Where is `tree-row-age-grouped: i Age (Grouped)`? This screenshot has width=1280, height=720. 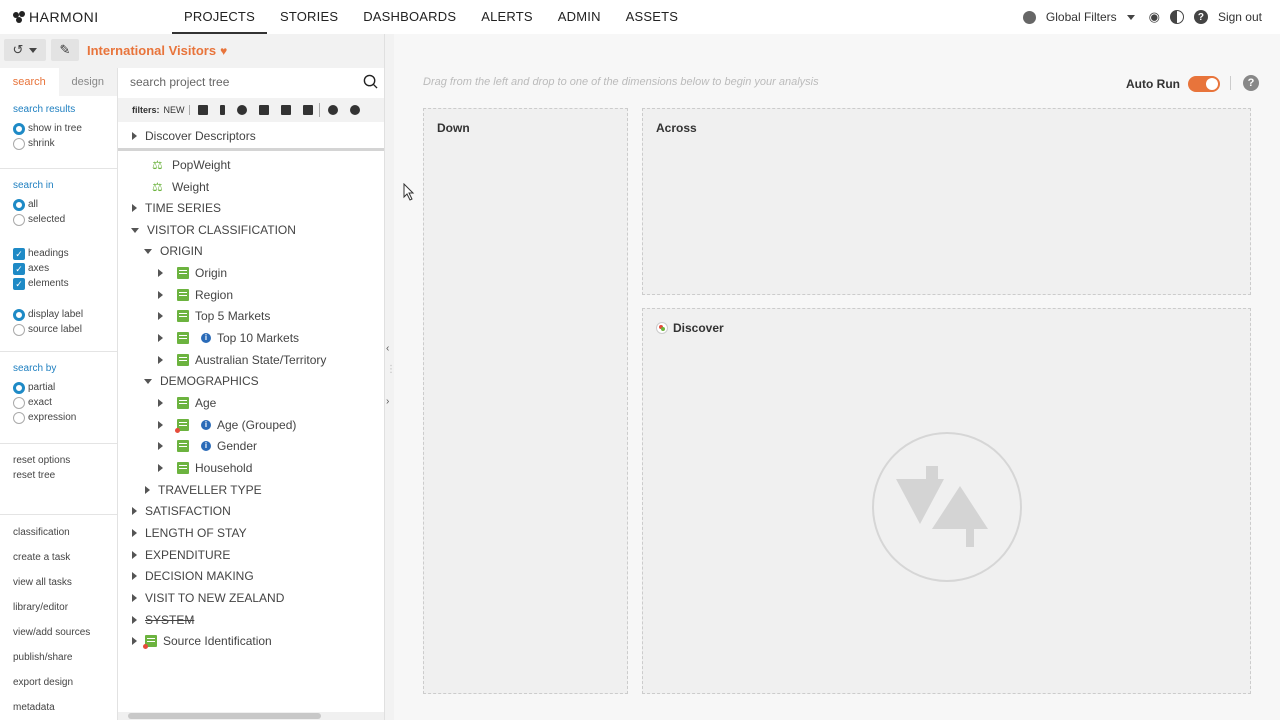 tree-row-age-grouped: i Age (Grouped) is located at coordinates (227, 425).